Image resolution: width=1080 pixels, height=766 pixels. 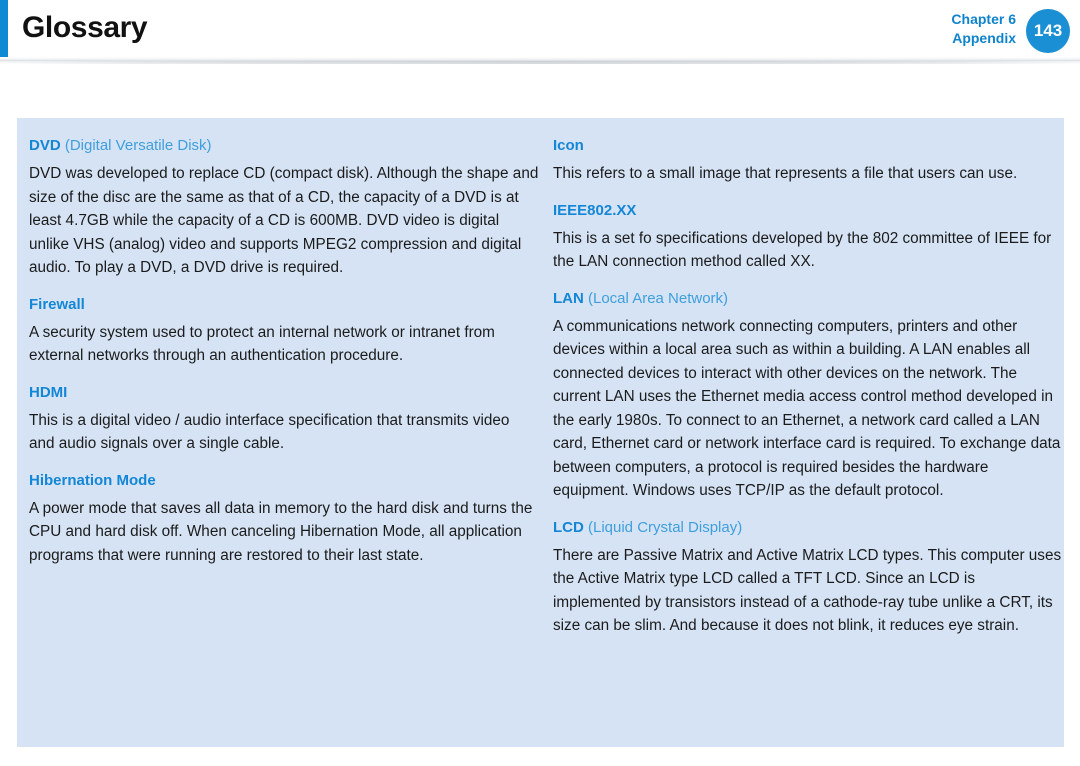 I want to click on glossary-term: LAN, so click(x=568, y=298).